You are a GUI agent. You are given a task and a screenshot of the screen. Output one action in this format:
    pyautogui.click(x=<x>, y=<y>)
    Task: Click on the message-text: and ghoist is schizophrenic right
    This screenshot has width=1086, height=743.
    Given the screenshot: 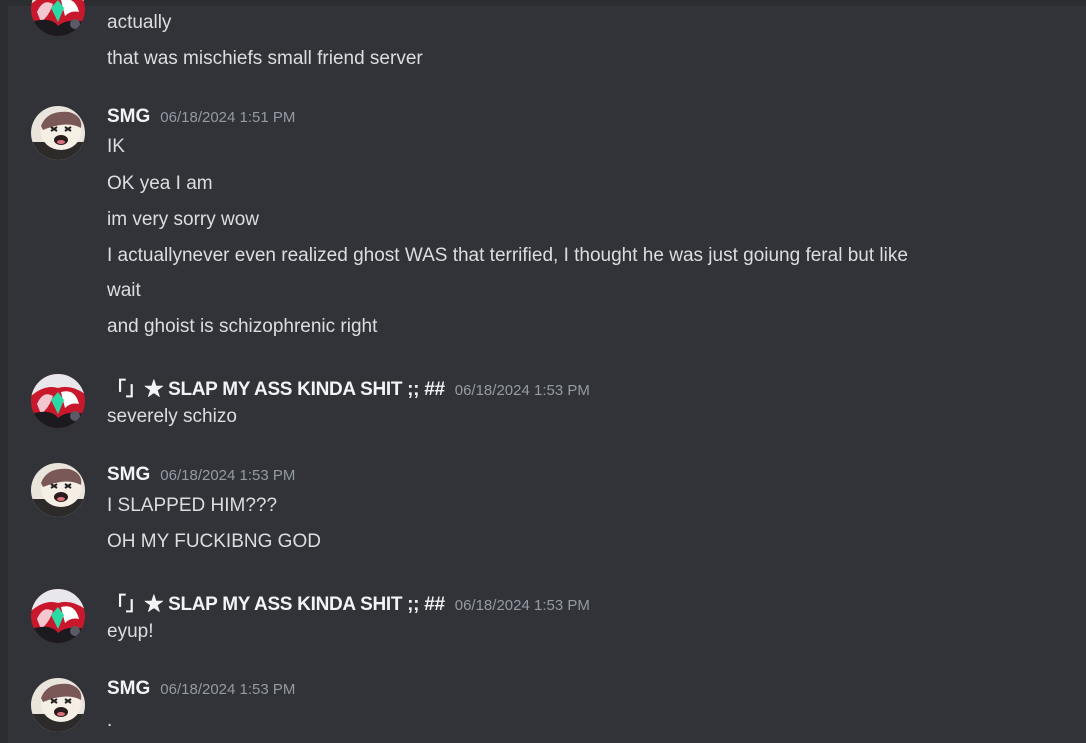 What is the action you would take?
    pyautogui.click(x=242, y=326)
    